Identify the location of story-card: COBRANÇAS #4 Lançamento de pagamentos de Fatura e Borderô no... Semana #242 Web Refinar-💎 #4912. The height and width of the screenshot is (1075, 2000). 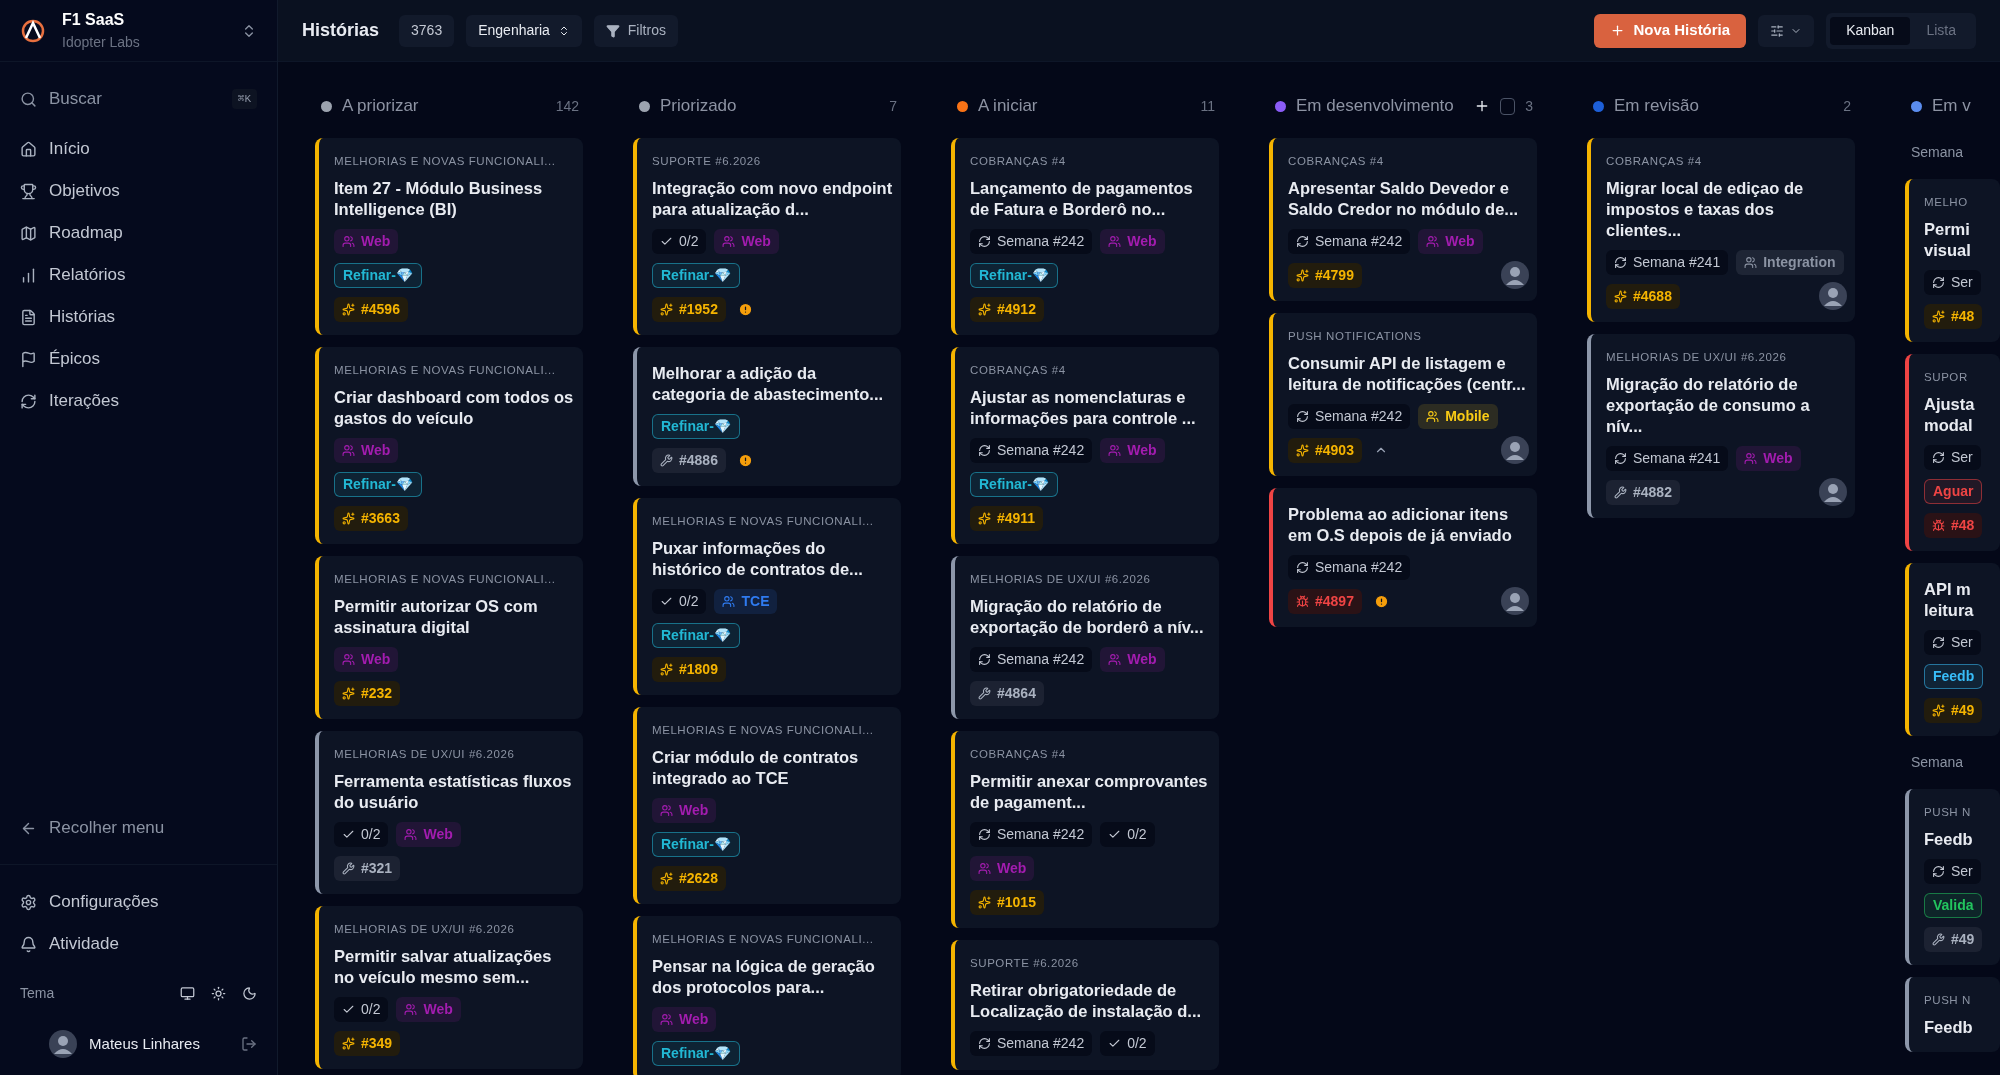
(1085, 236).